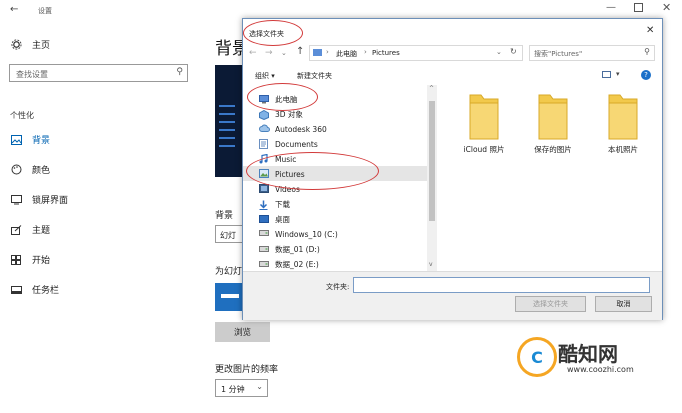  I want to click on browse-button: 浏览, so click(242, 332).